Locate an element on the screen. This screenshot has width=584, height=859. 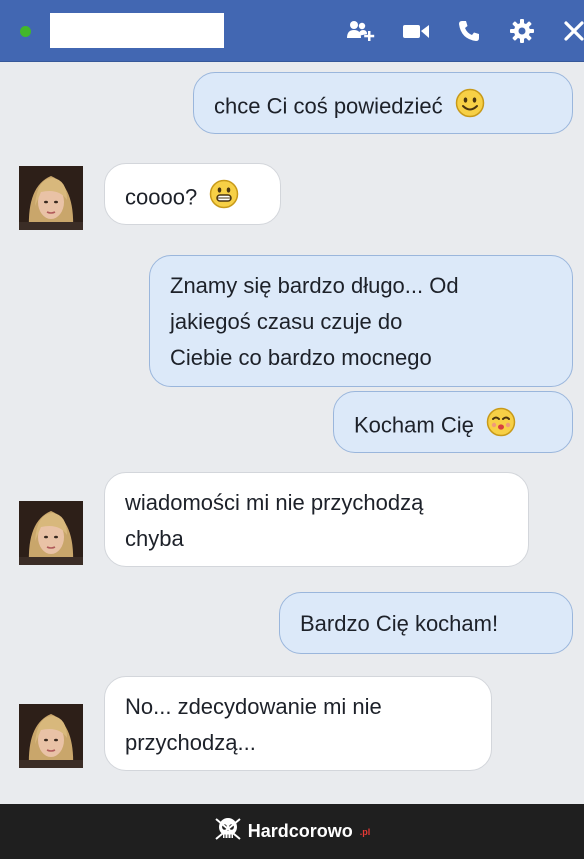
incoming-message: wiadomości mi nie przychodzą chyba is located at coordinates (316, 519).